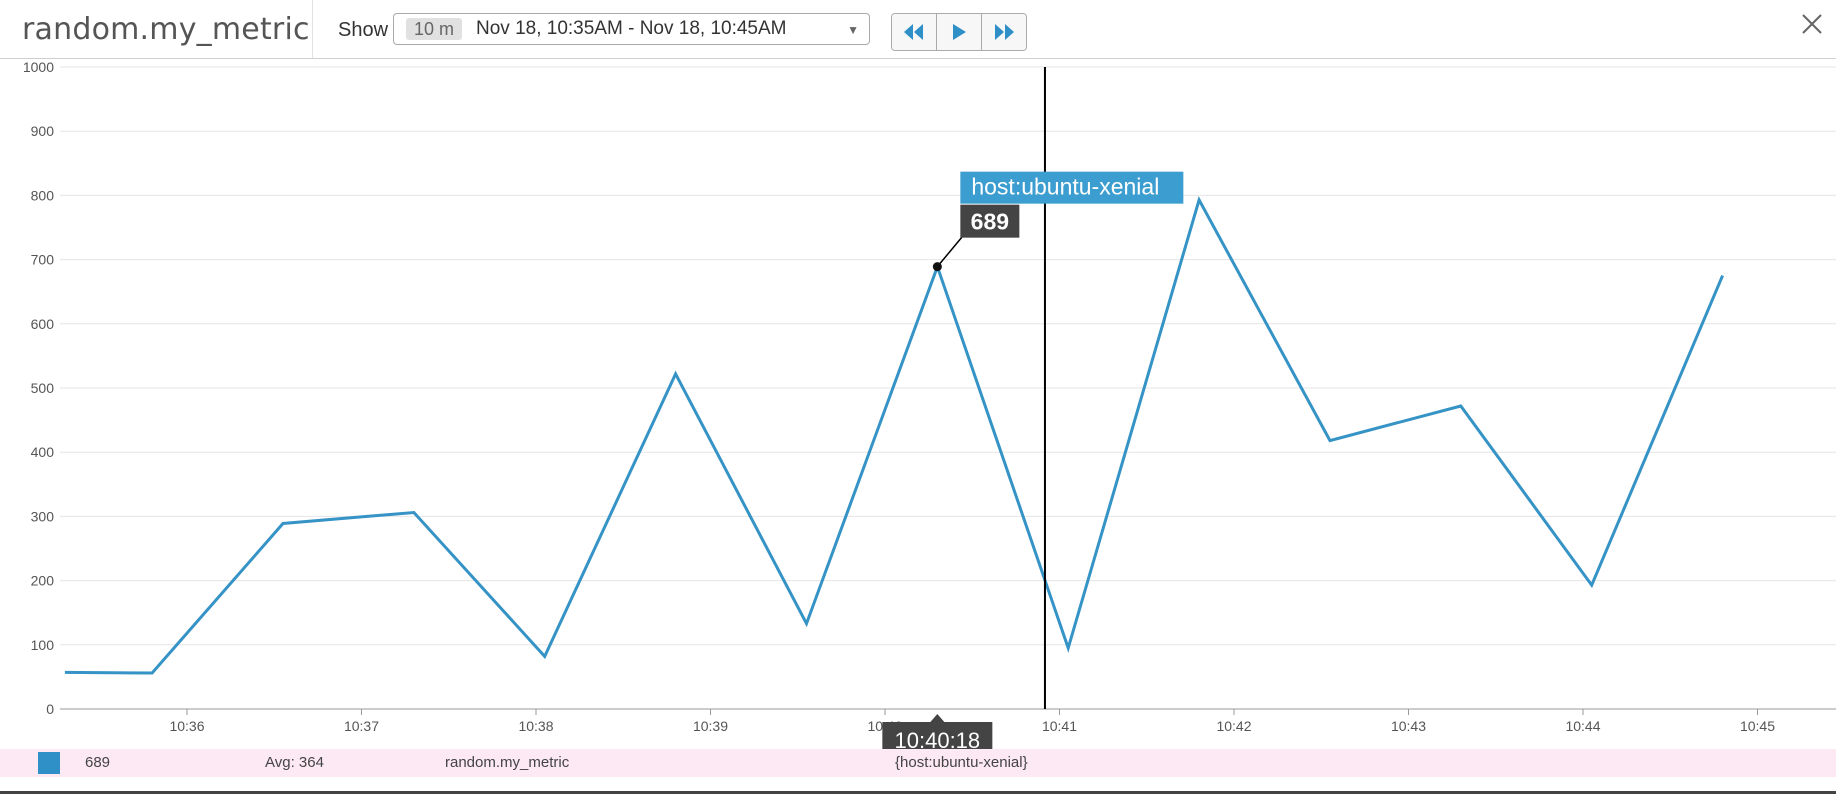 This screenshot has height=794, width=1836. Describe the element at coordinates (43, 452) in the screenshot. I see `y-tick-label: 400` at that location.